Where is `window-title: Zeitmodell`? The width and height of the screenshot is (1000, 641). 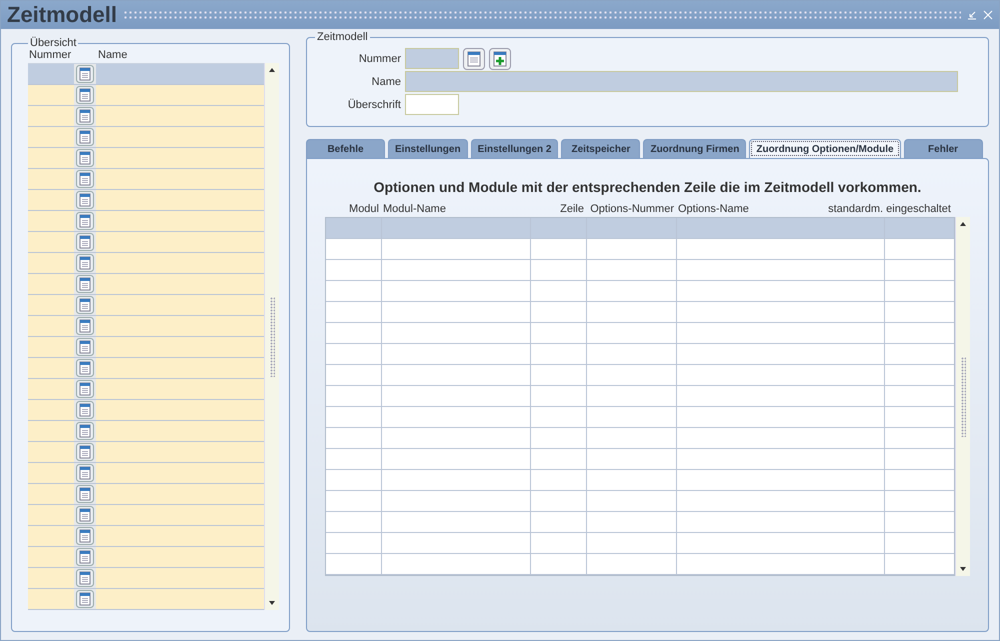
window-title: Zeitmodell is located at coordinates (62, 15).